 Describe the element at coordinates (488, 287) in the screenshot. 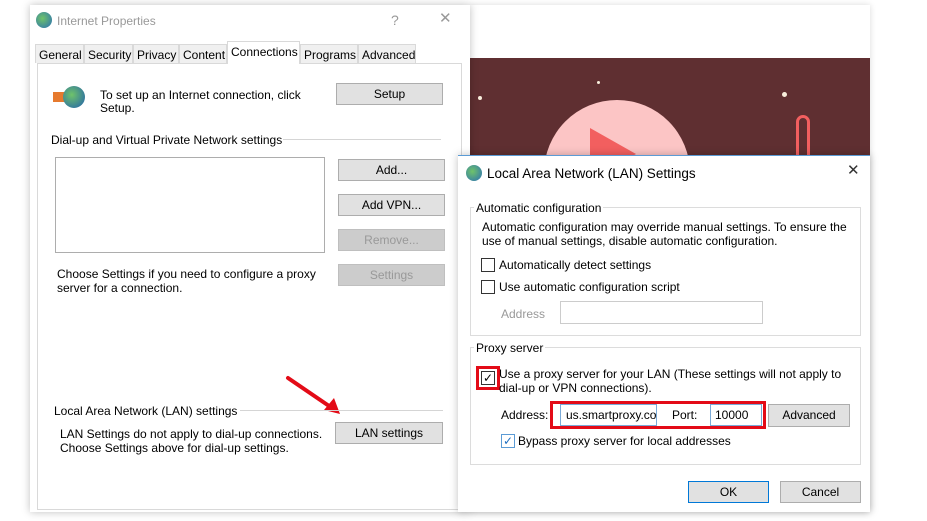

I see `auto-script-checkbox` at that location.